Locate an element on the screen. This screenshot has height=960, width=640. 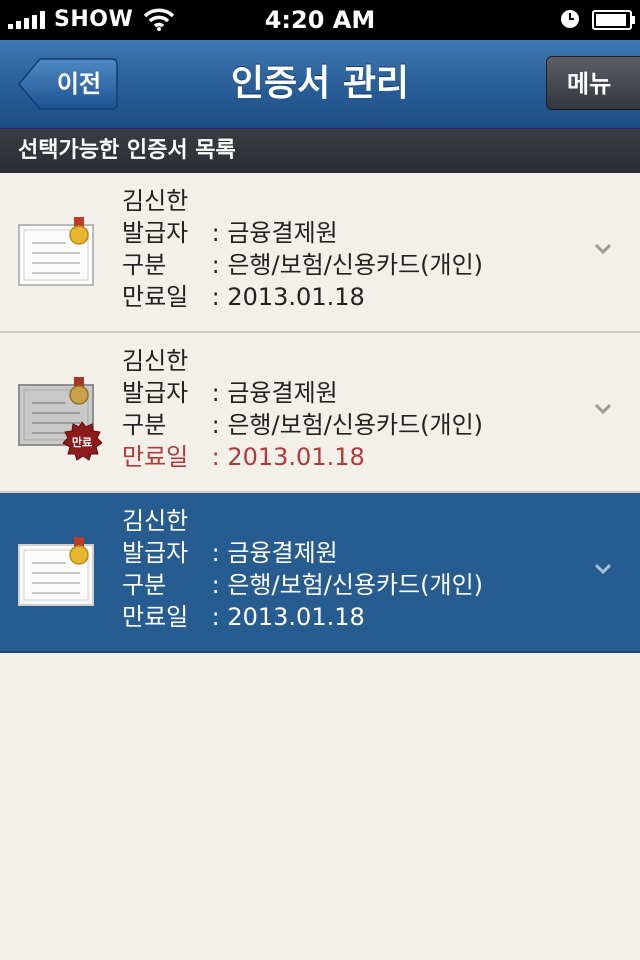
expired-seal-icon: 만료 is located at coordinates (82, 441).